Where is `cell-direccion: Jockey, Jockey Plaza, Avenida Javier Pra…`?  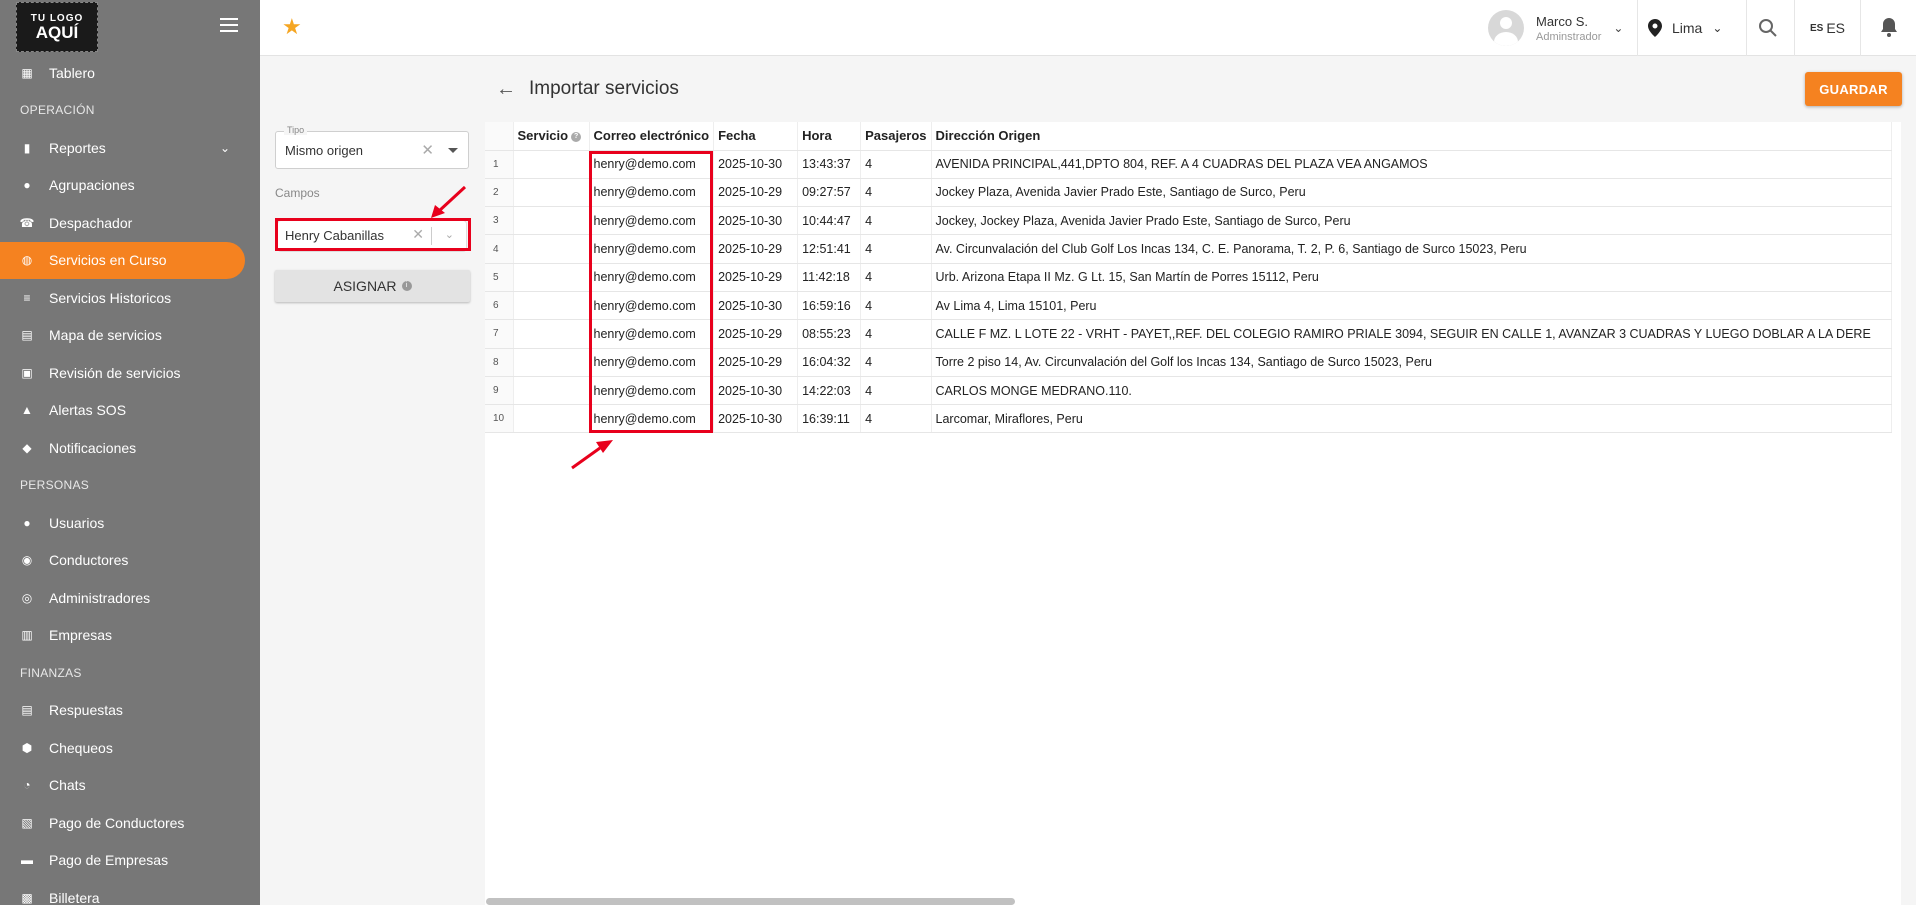
cell-direccion: Jockey, Jockey Plaza, Avenida Javier Pra… is located at coordinates (1411, 221).